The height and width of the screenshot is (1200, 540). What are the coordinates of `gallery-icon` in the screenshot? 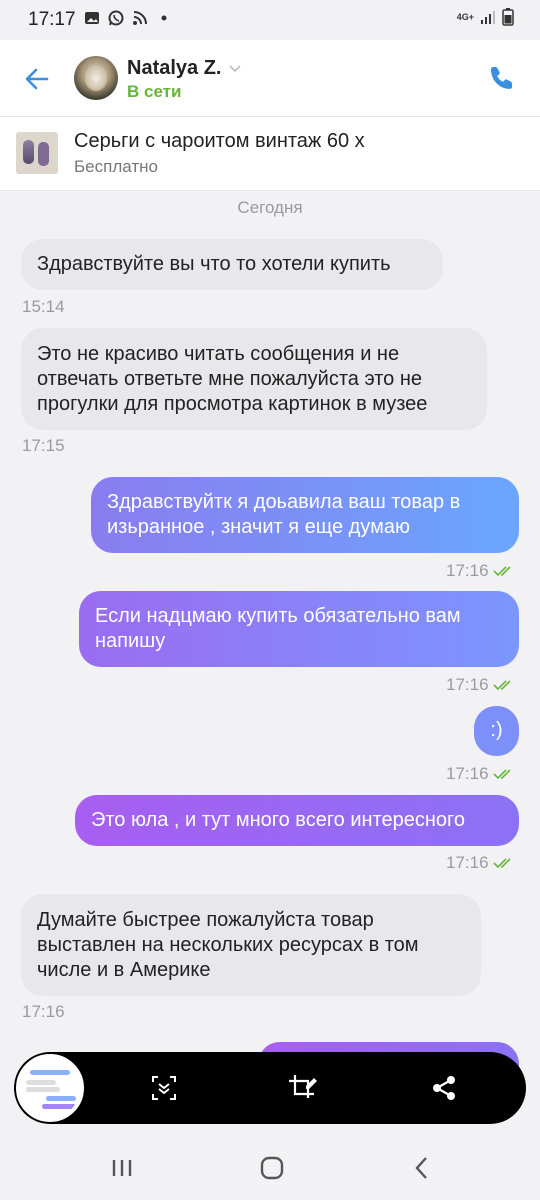 It's located at (92, 18).